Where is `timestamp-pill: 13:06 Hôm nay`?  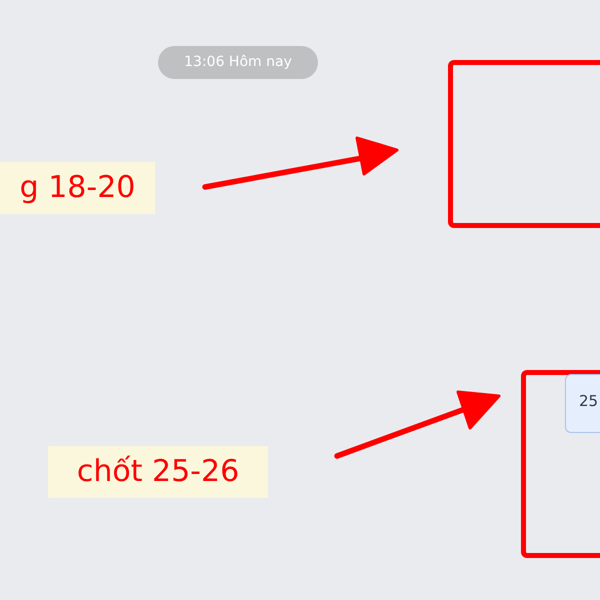 timestamp-pill: 13:06 Hôm nay is located at coordinates (238, 62).